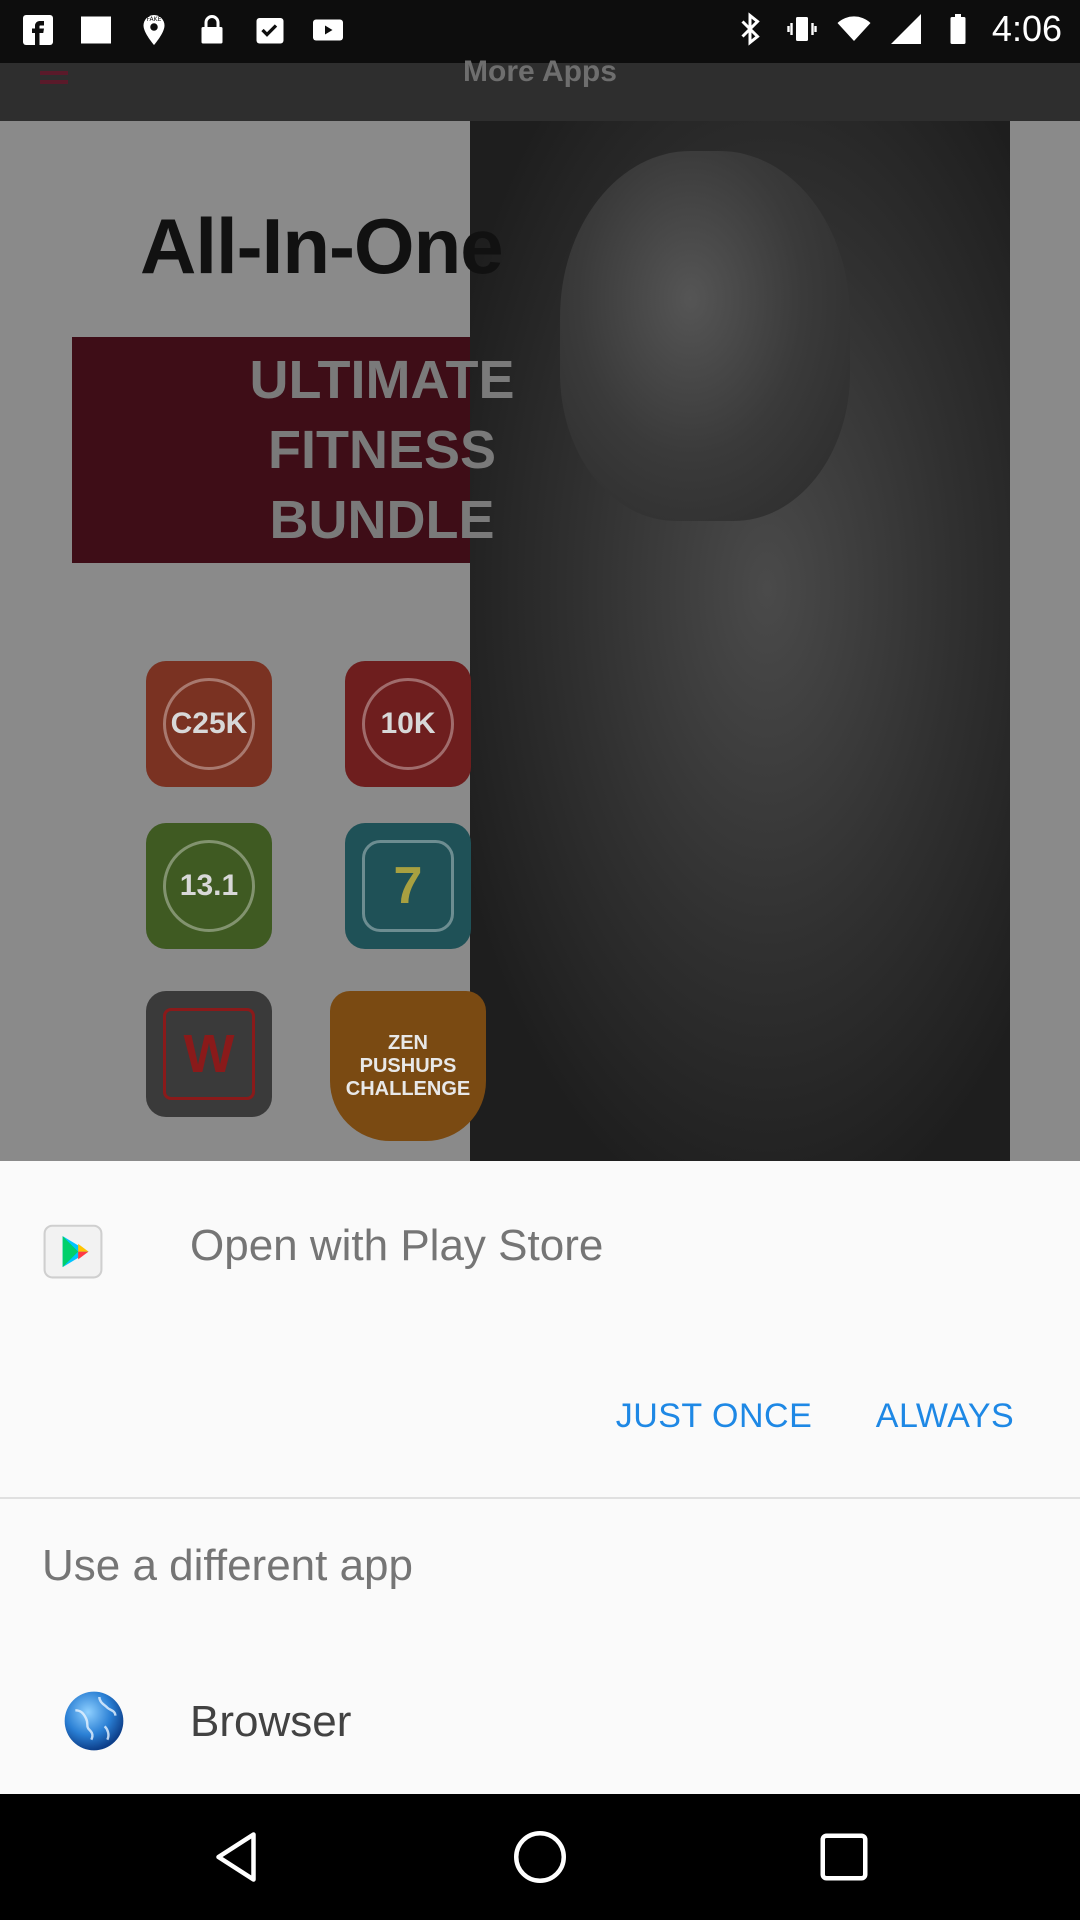 The width and height of the screenshot is (1080, 1920). I want to click on always-button: ALWAYS, so click(945, 1416).